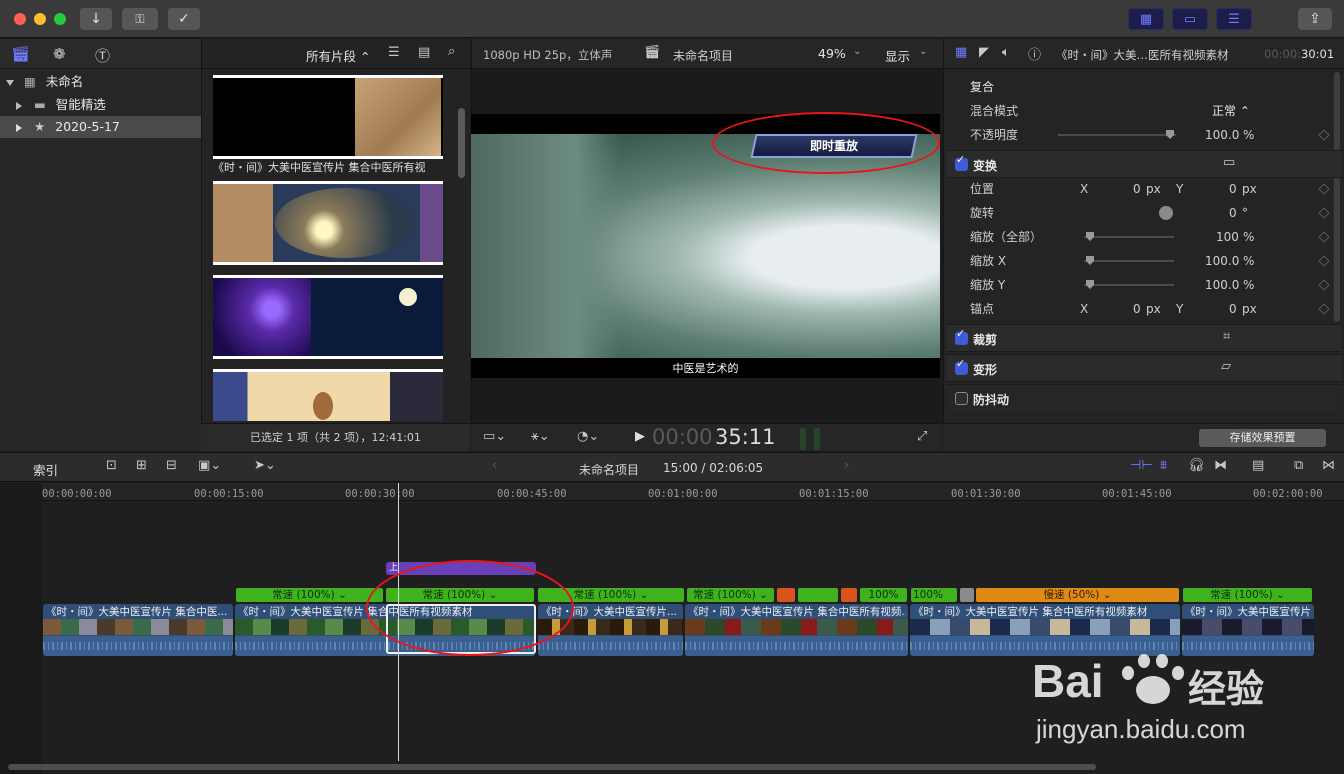 This screenshot has width=1344, height=774. What do you see at coordinates (1231, 111) in the screenshot?
I see `blend-mode-popup: 正常 ⌃` at bounding box center [1231, 111].